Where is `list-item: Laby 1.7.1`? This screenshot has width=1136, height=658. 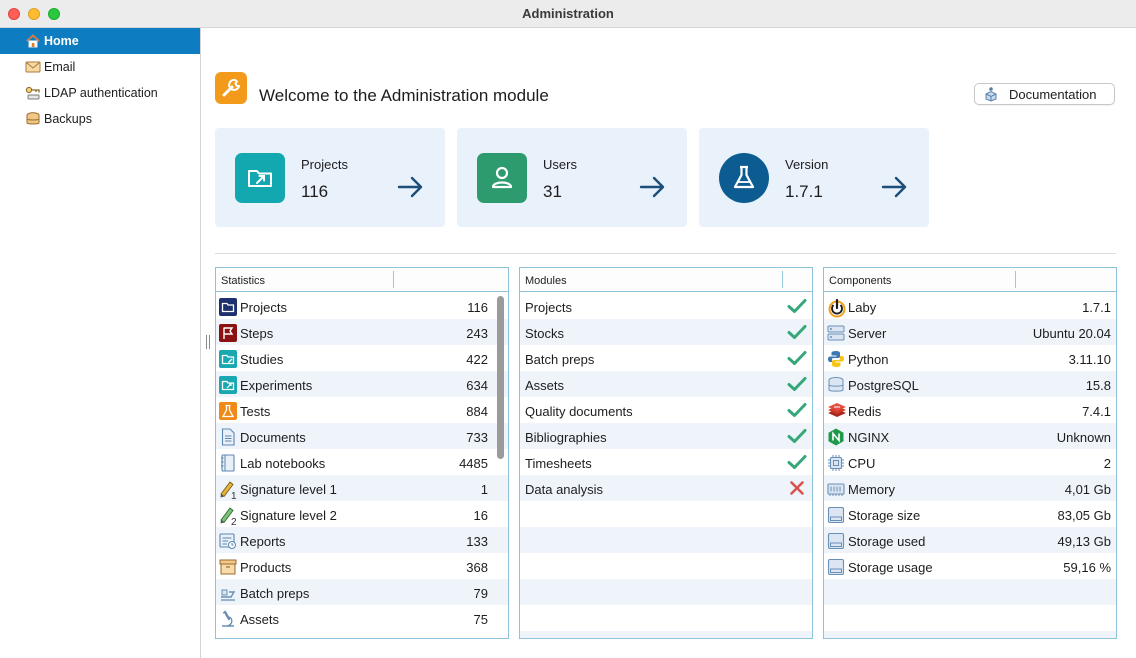 list-item: Laby 1.7.1 is located at coordinates (970, 306).